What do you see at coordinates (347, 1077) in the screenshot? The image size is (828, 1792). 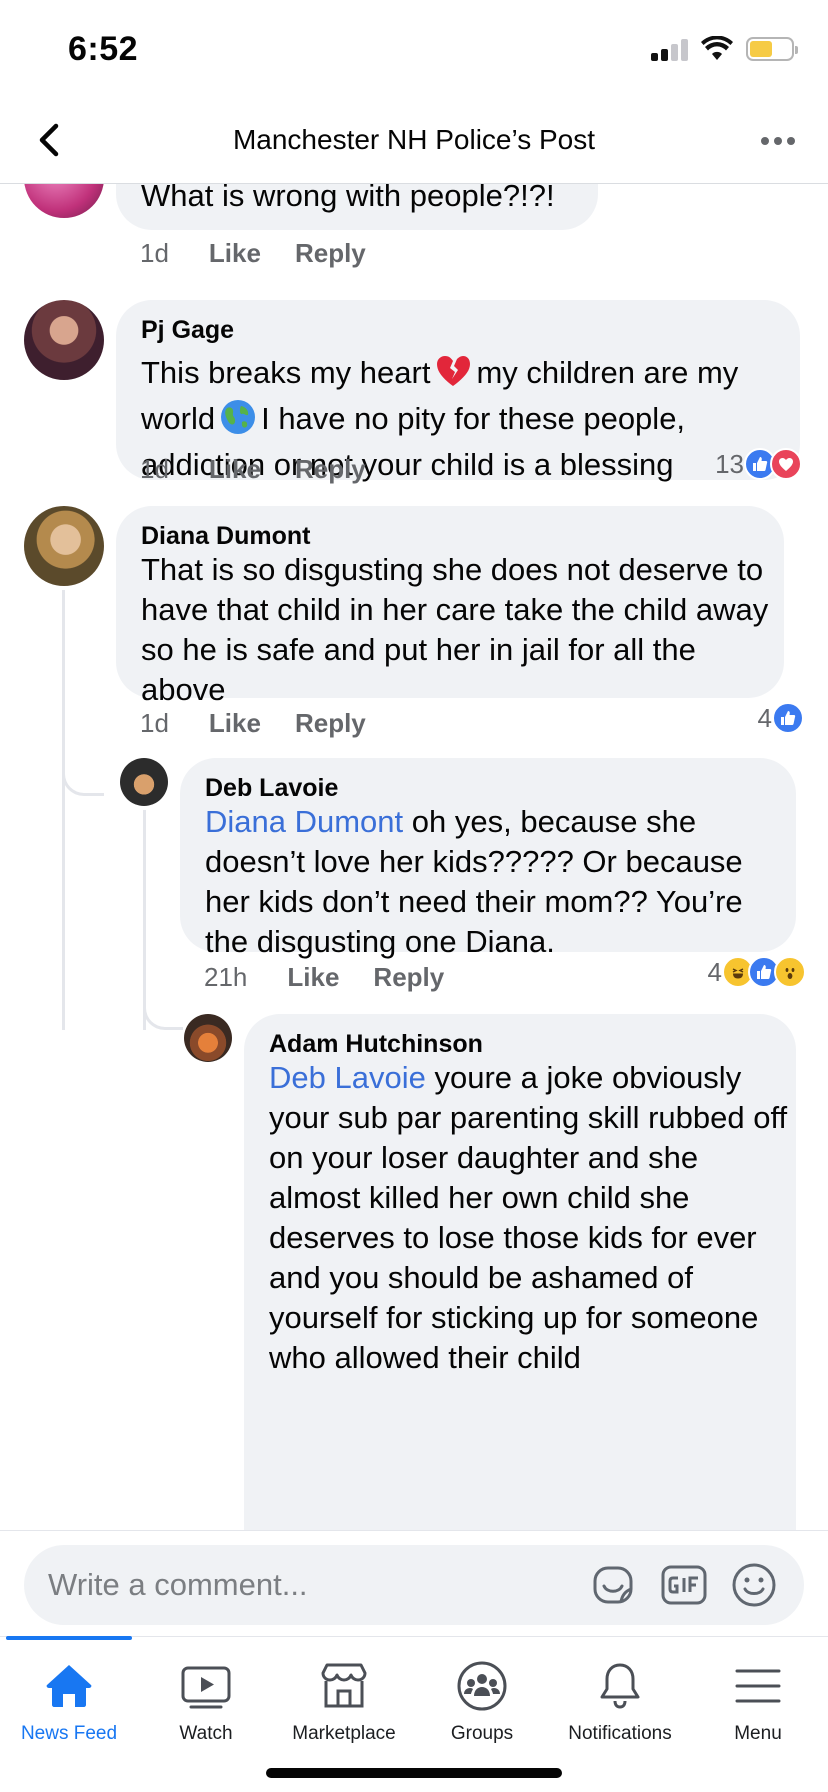 I see `mention-link: Deb Lavoie` at bounding box center [347, 1077].